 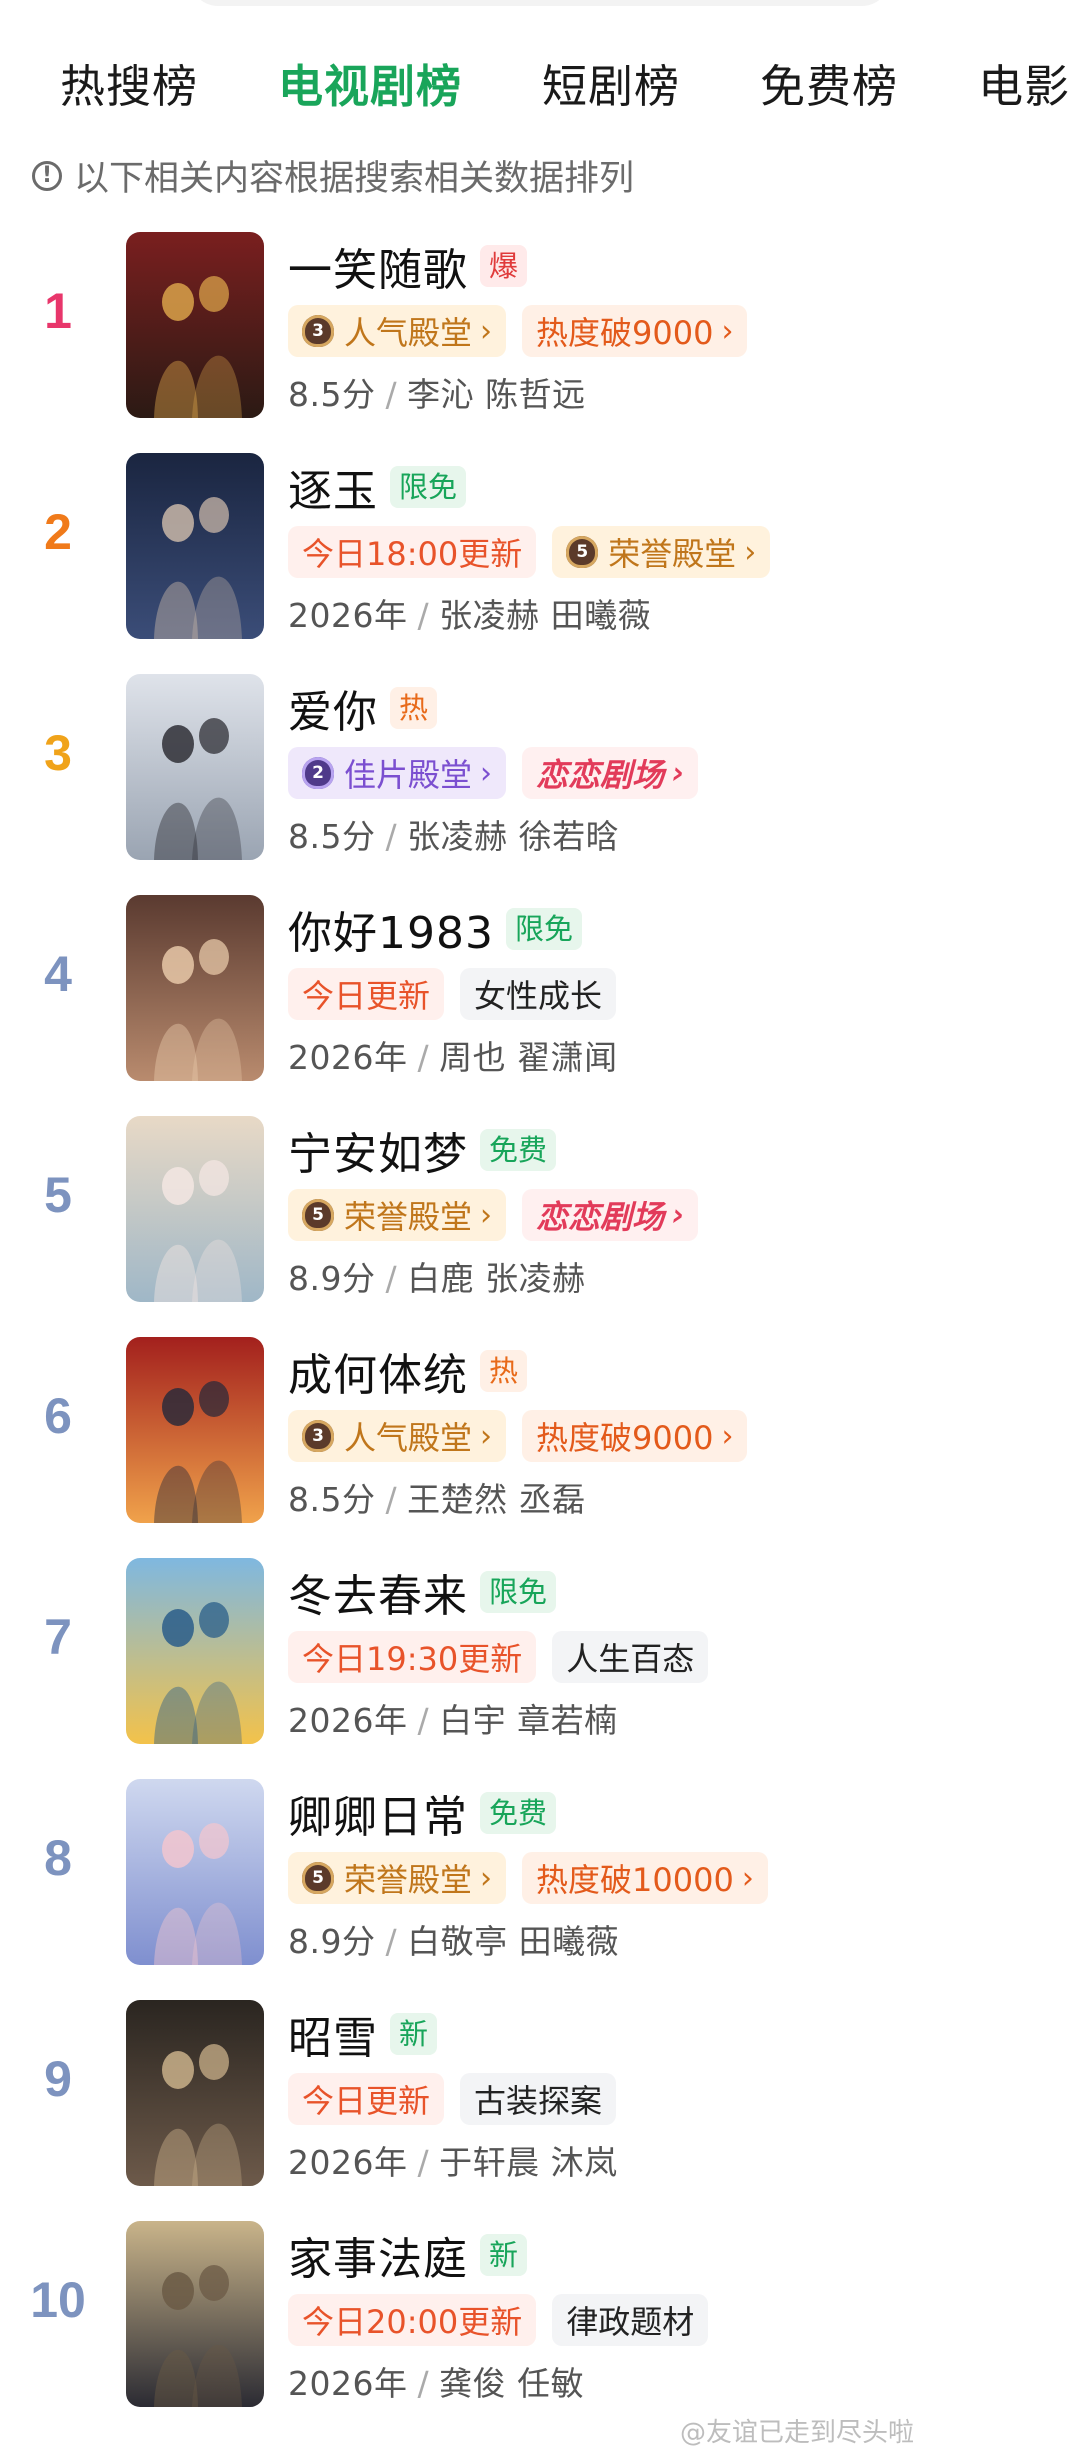 What do you see at coordinates (333, 2034) in the screenshot?
I see `drama-title: 昭雪` at bounding box center [333, 2034].